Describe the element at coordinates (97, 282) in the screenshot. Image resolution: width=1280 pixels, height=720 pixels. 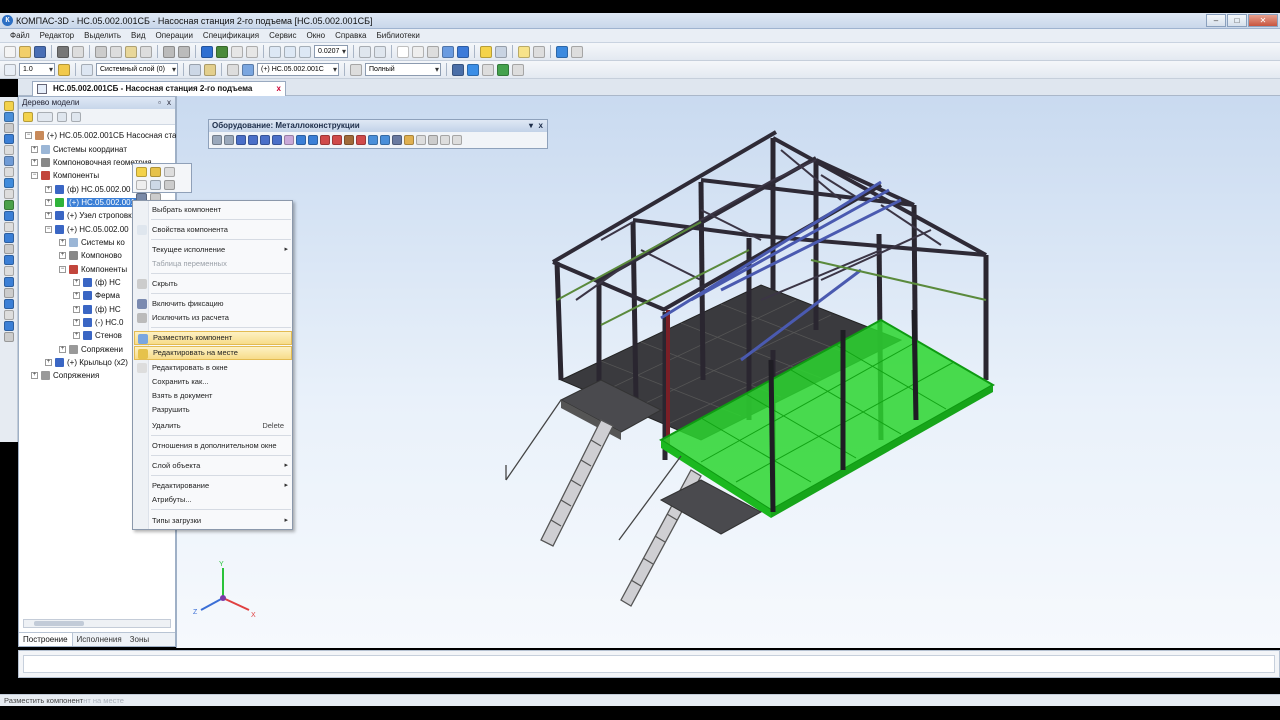
I see `tree-node-sub-component-1: + (ф) НС` at that location.